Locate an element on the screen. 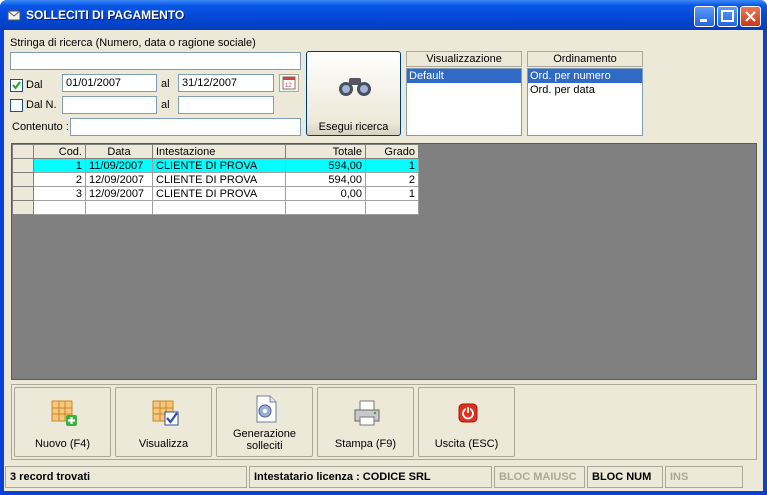 This screenshot has width=767, height=495. calendar-button: 12 is located at coordinates (289, 83).